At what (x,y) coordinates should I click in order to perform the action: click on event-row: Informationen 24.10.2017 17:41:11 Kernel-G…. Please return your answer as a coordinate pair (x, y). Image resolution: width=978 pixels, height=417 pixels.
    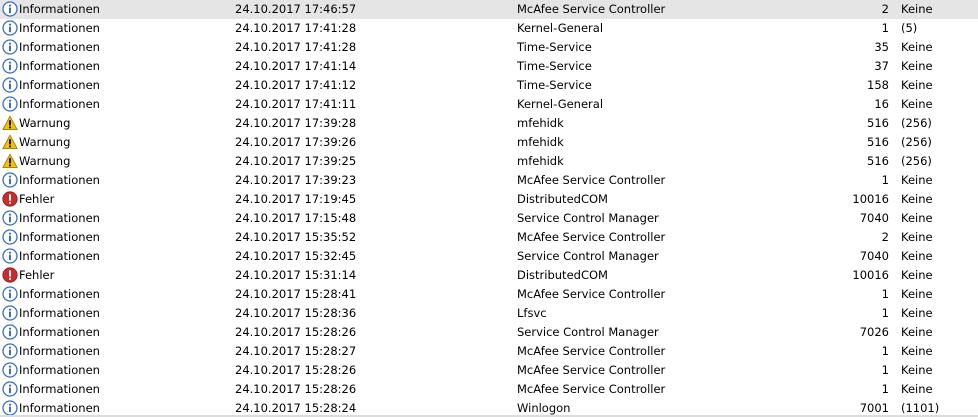
    Looking at the image, I should click on (489, 104).